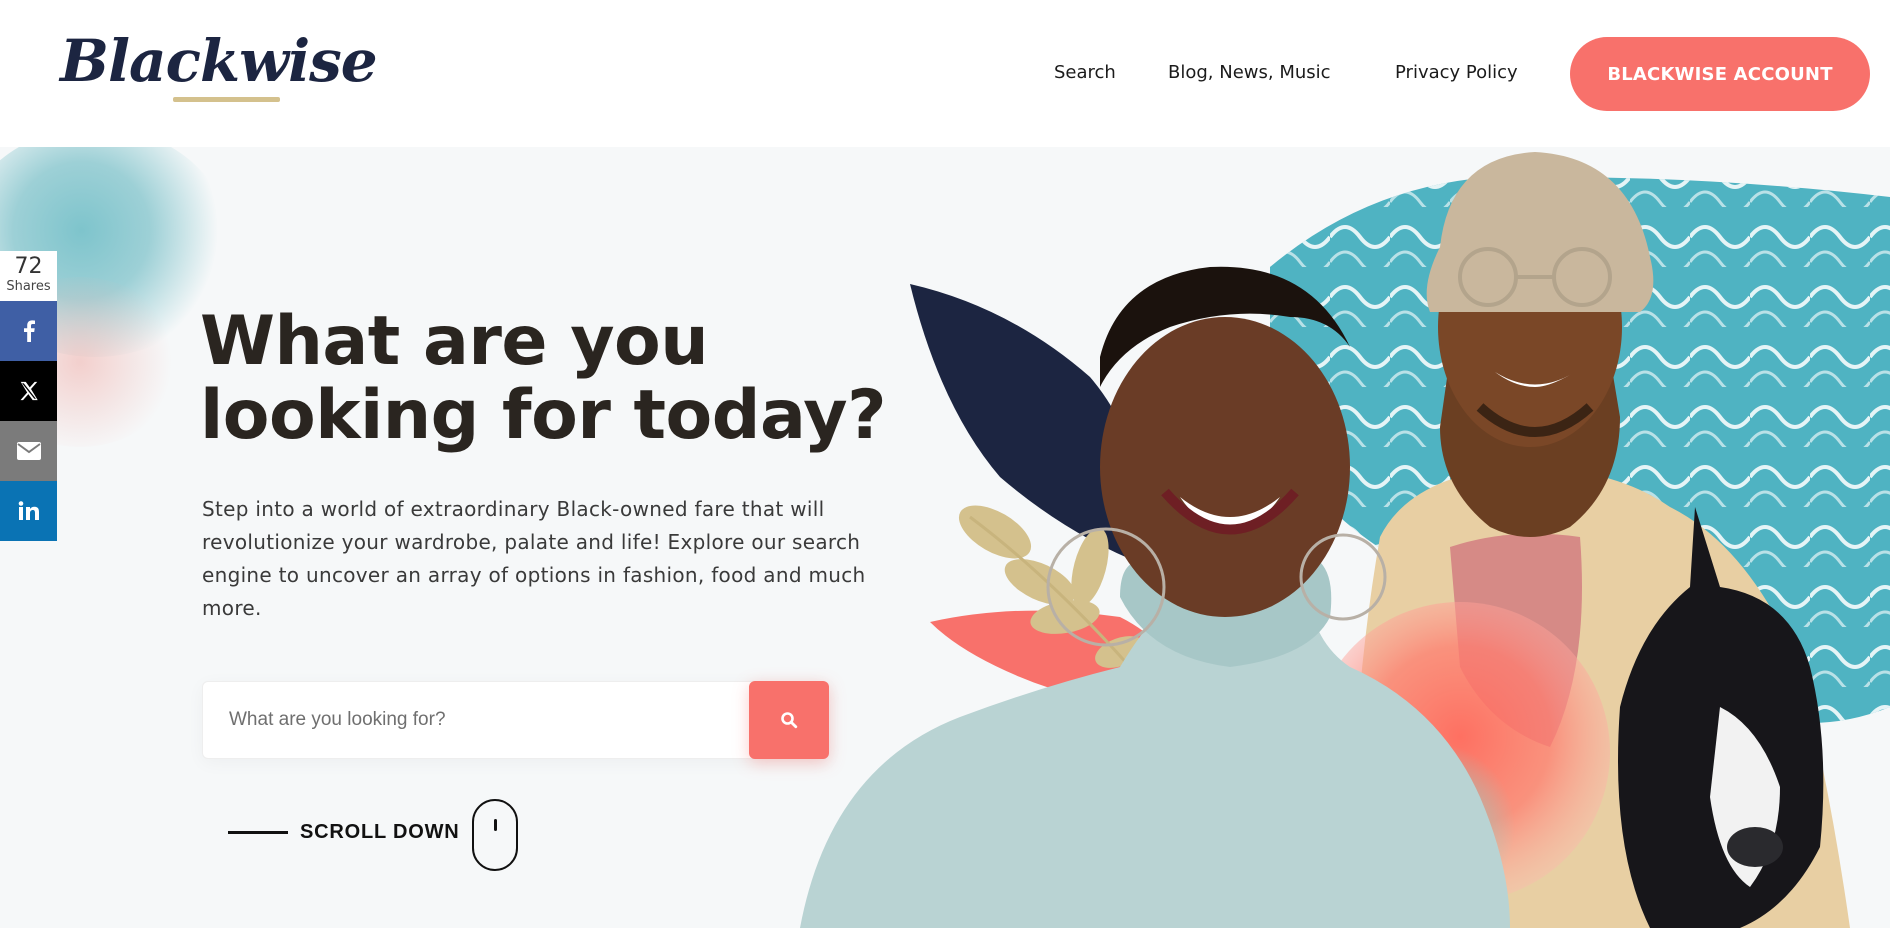  I want to click on nav-link-search: Search, so click(1085, 72).